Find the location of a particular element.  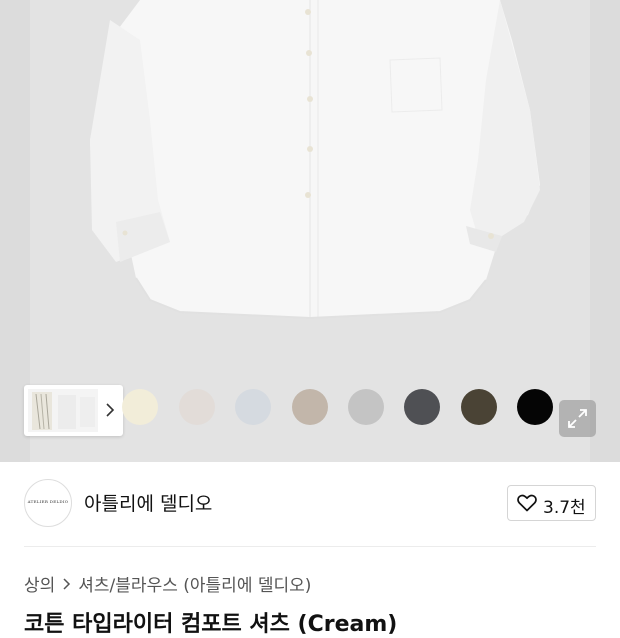

brand-row: ATELIER DELDIO 아틀리에 델디오 3.7천 is located at coordinates (310, 504).